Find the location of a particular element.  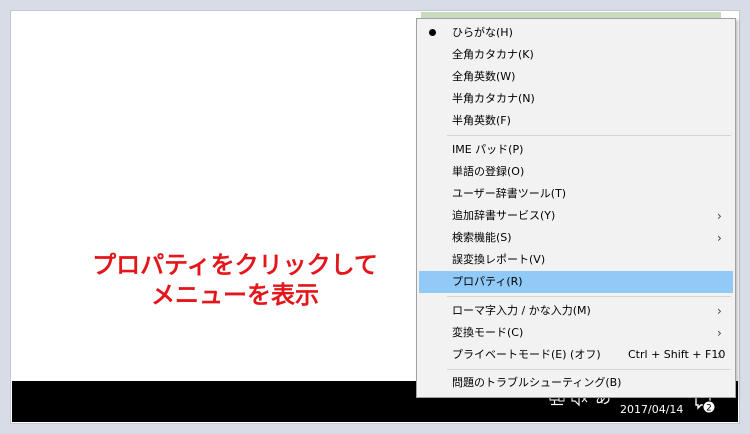

menu-item-zenkaku-katakana: 全角カタカナ(K) is located at coordinates (576, 55).